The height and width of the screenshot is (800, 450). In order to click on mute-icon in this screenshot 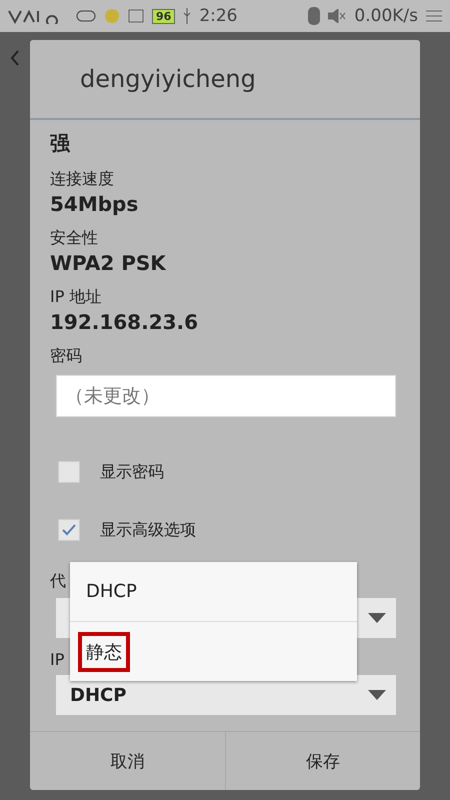, I will do `click(337, 16)`.